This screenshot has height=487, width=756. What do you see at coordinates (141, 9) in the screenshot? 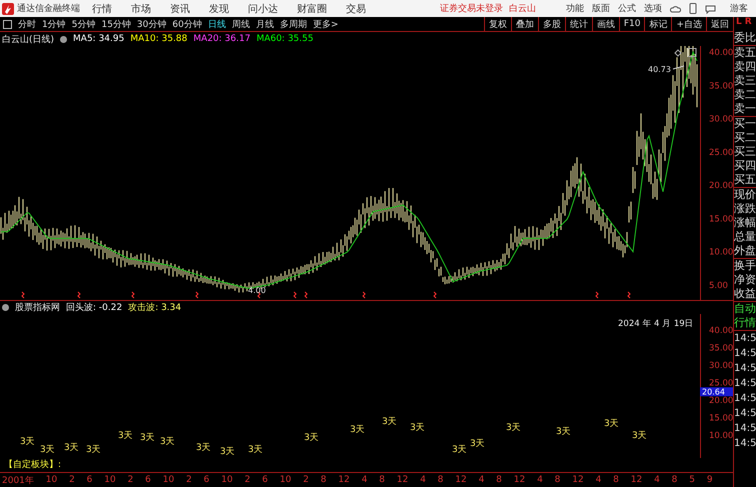
I see `menu-item: 市场` at bounding box center [141, 9].